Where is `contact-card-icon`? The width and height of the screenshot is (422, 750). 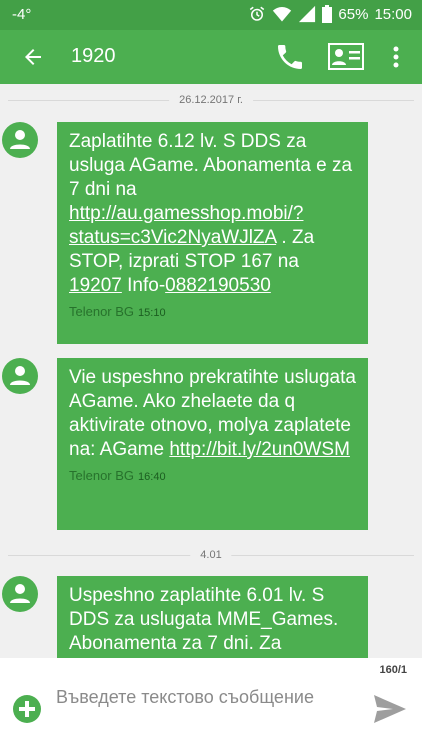 contact-card-icon is located at coordinates (346, 56).